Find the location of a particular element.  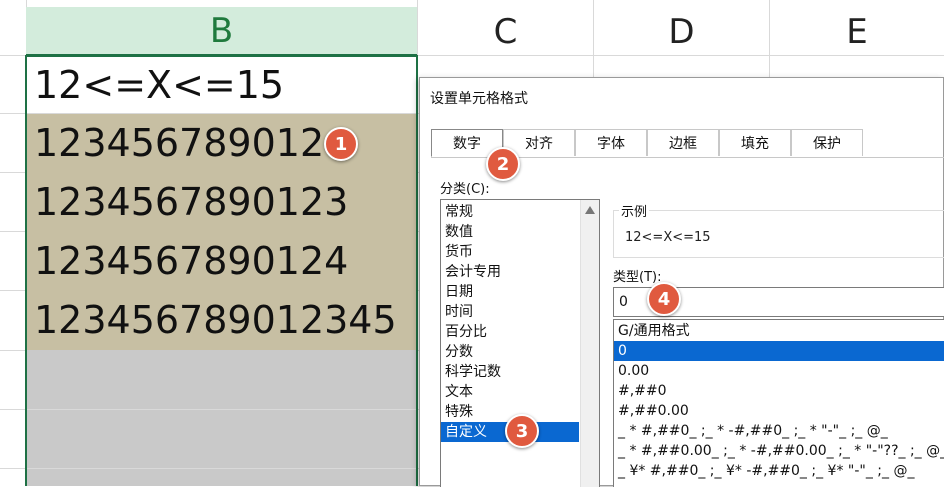

category-label: 分类(C): is located at coordinates (465, 189).